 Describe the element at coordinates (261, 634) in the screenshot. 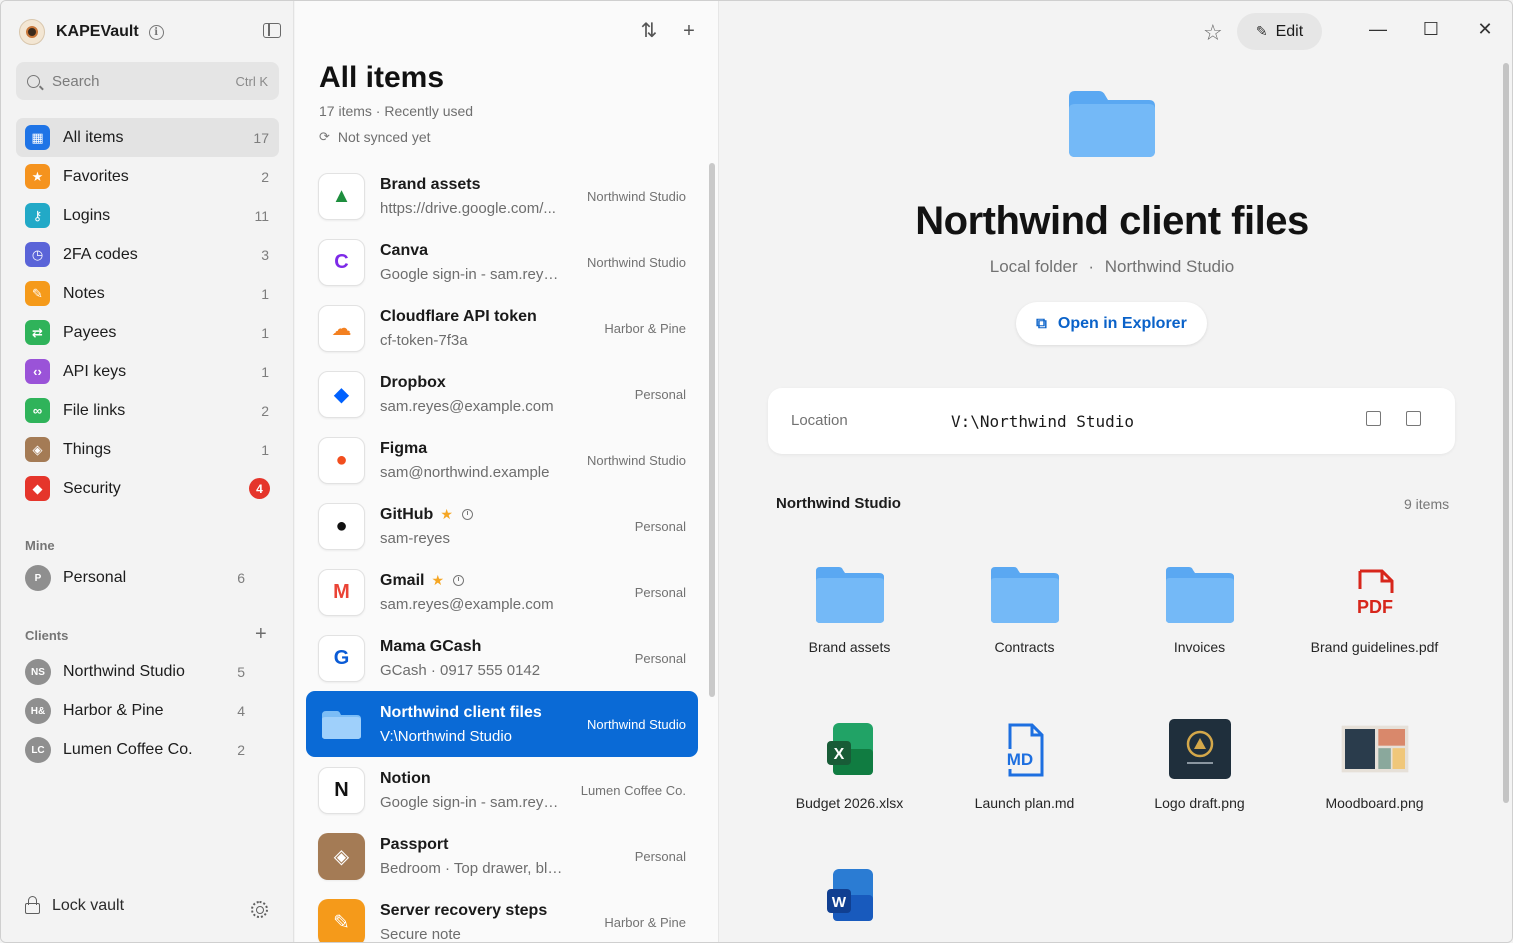

I see `add-client-button: +` at that location.